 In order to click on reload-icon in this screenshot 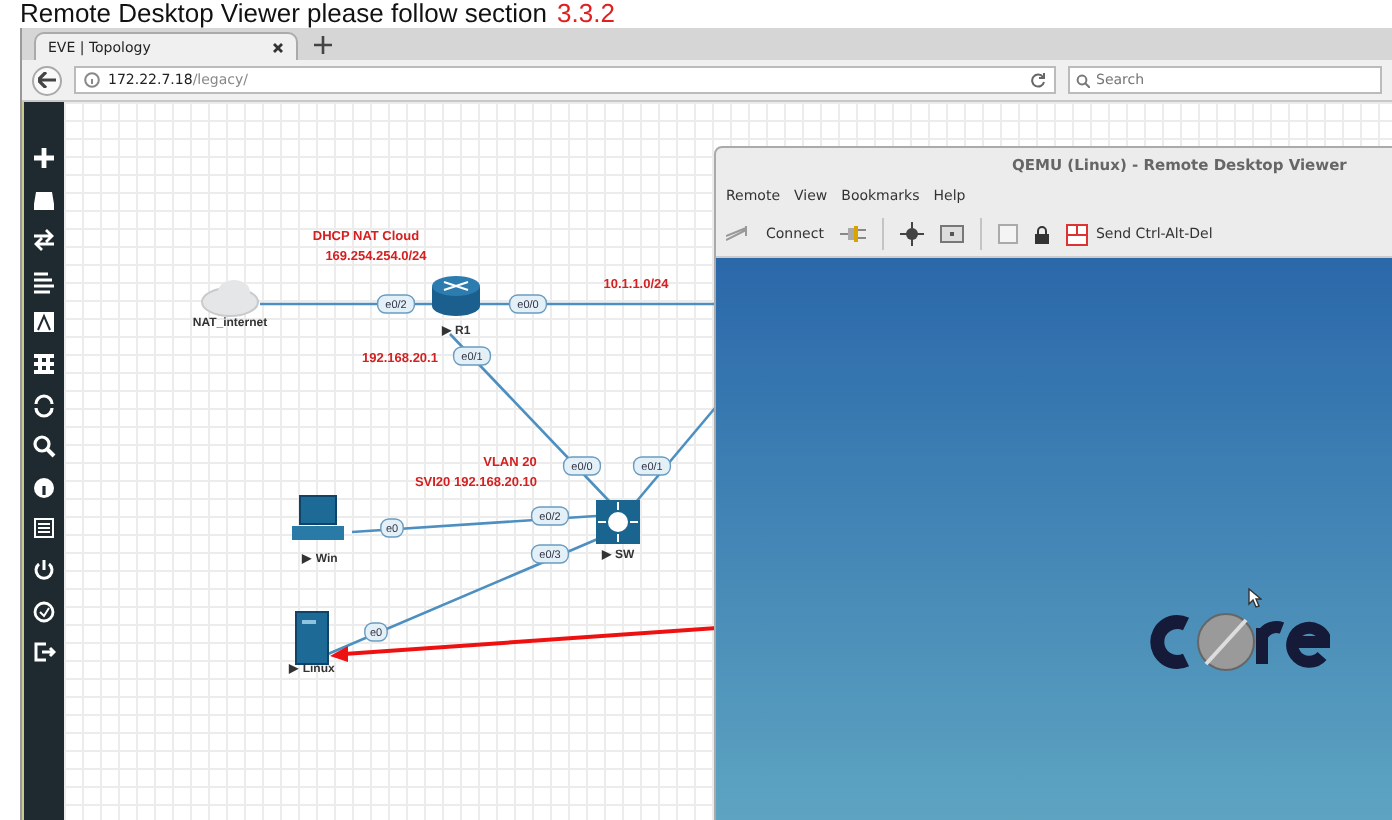, I will do `click(1038, 80)`.